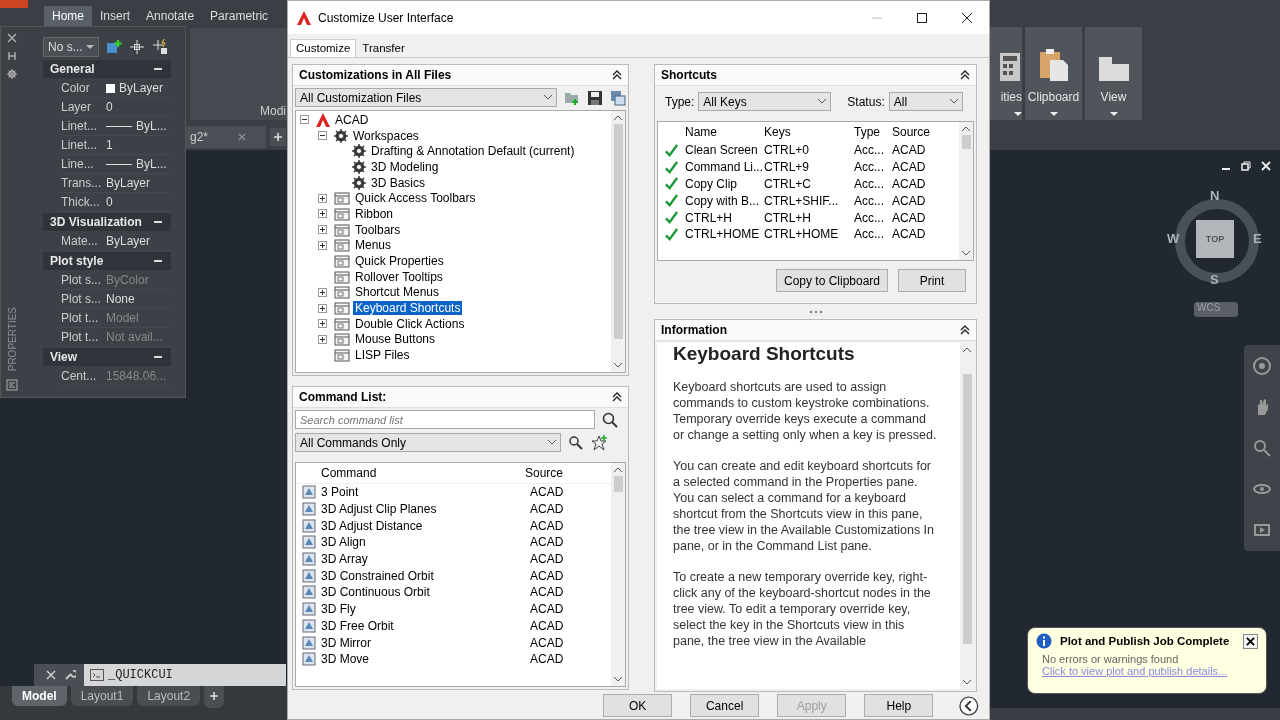 The image size is (1280, 720). Describe the element at coordinates (137, 88) in the screenshot. I see `property-value: ByLayer` at that location.